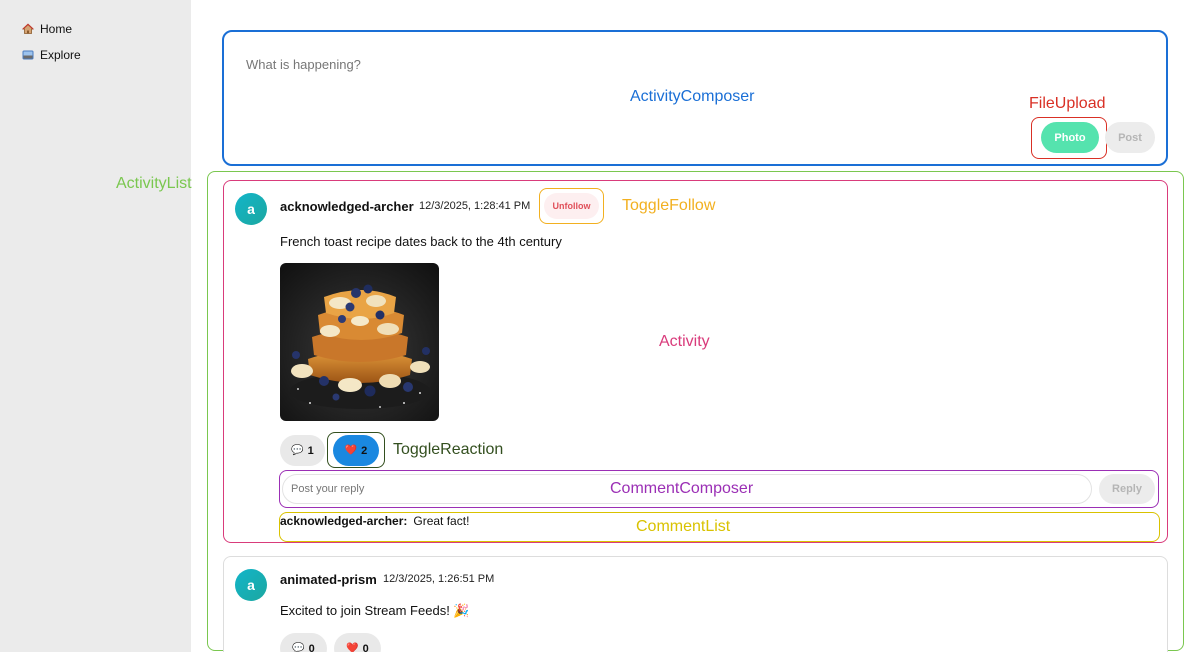 This screenshot has height=652, width=1200. I want to click on comment-text: Great fact!, so click(441, 521).